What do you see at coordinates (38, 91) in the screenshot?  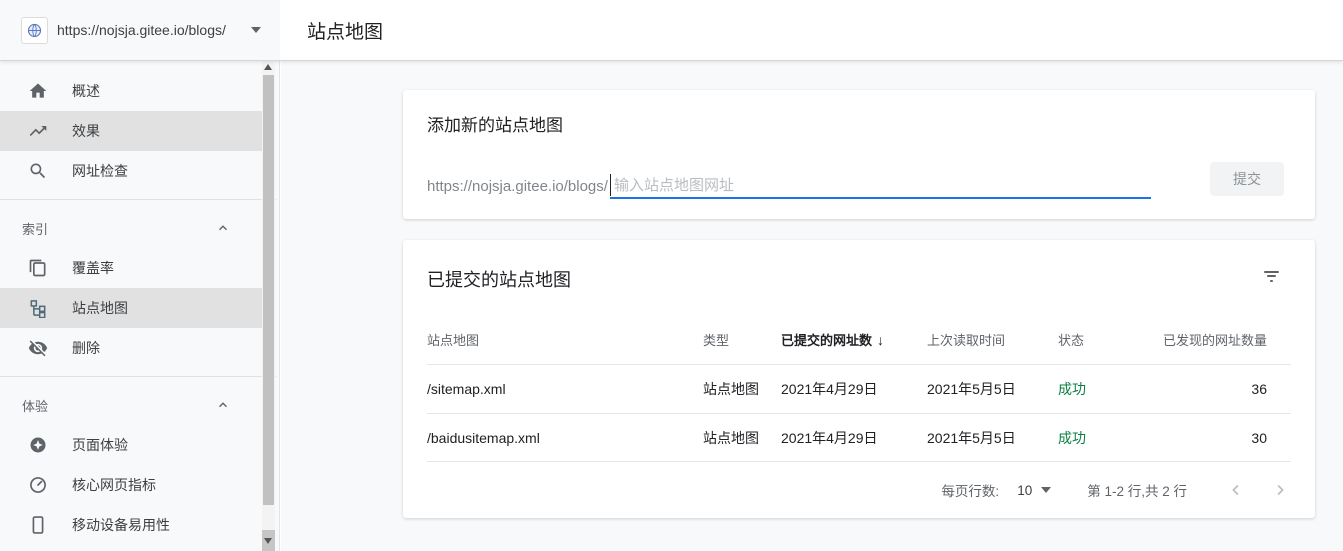 I see `home-icon` at bounding box center [38, 91].